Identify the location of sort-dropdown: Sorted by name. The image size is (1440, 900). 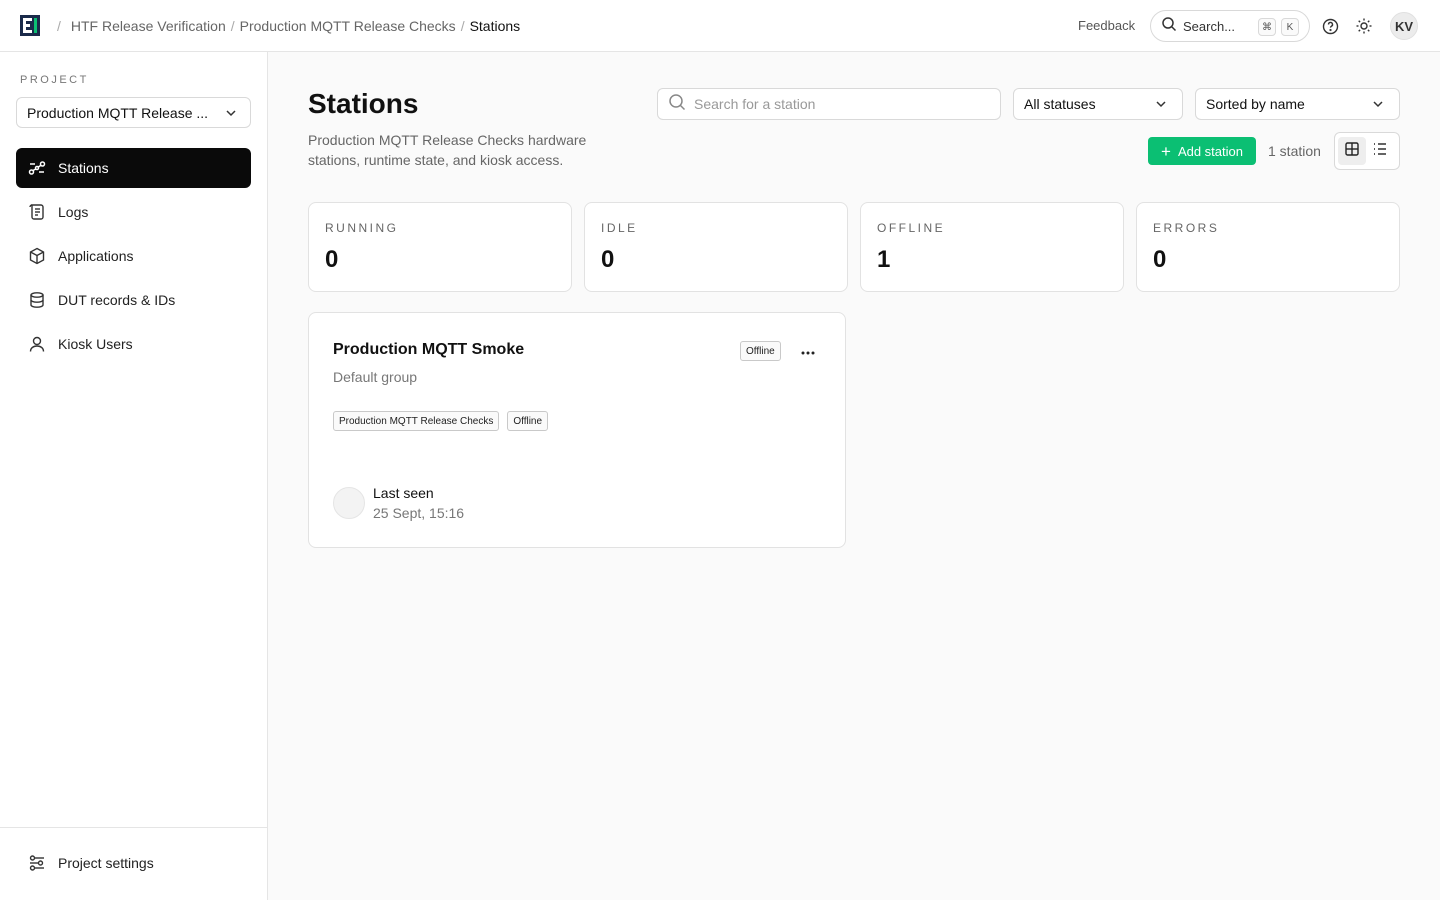
(1297, 104).